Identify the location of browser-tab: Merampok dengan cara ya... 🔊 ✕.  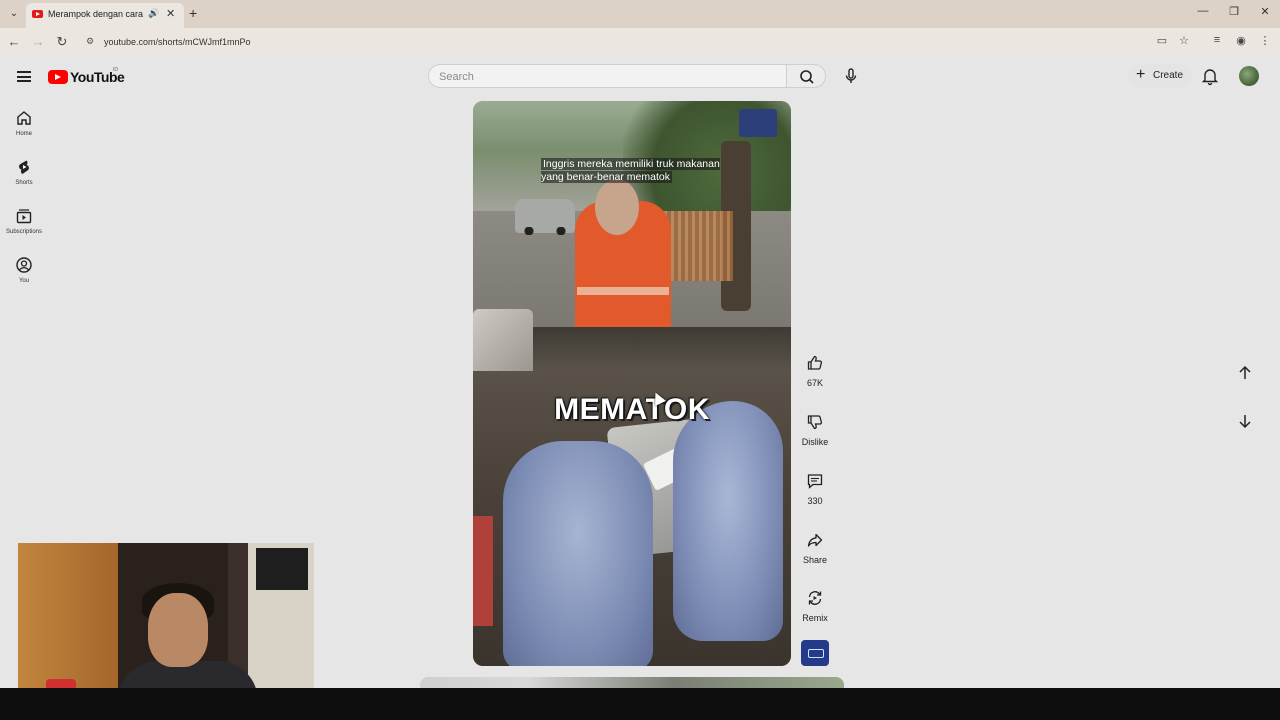
(105, 15).